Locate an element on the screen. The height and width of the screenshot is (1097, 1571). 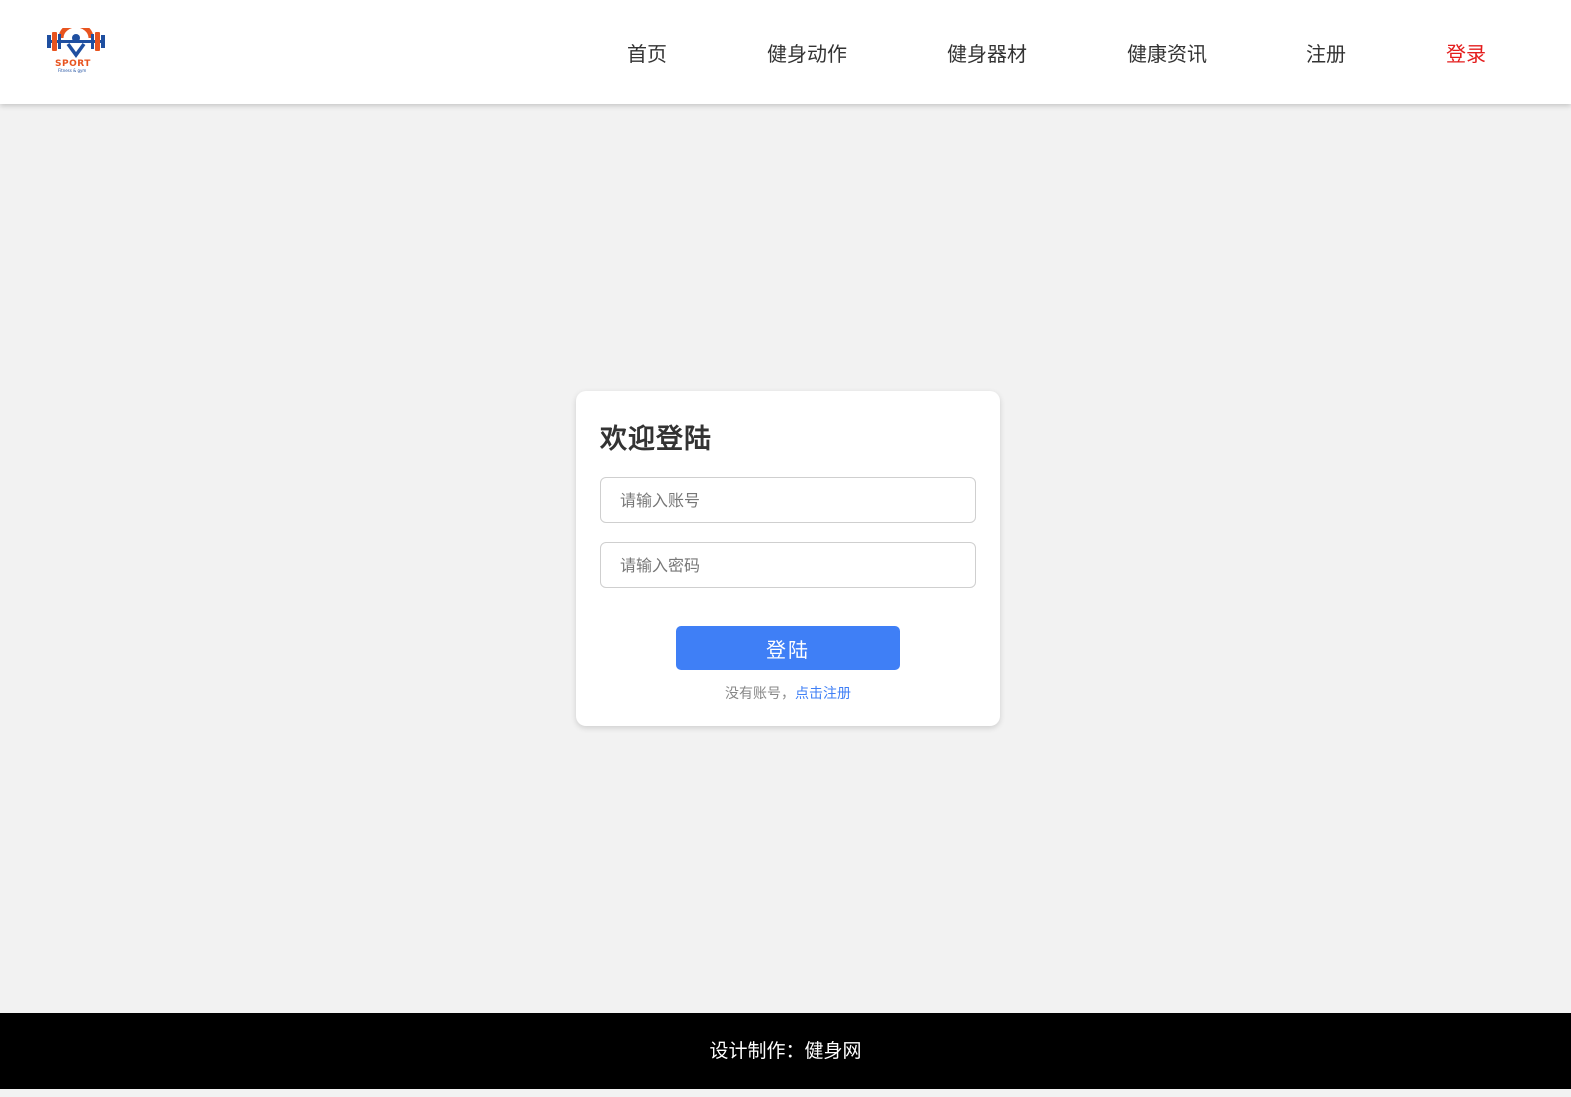
login-title: 欢迎登陆 is located at coordinates (656, 439).